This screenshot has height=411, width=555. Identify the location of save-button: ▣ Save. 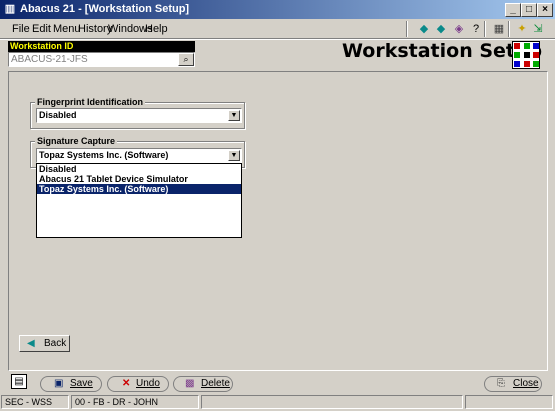
(71, 384).